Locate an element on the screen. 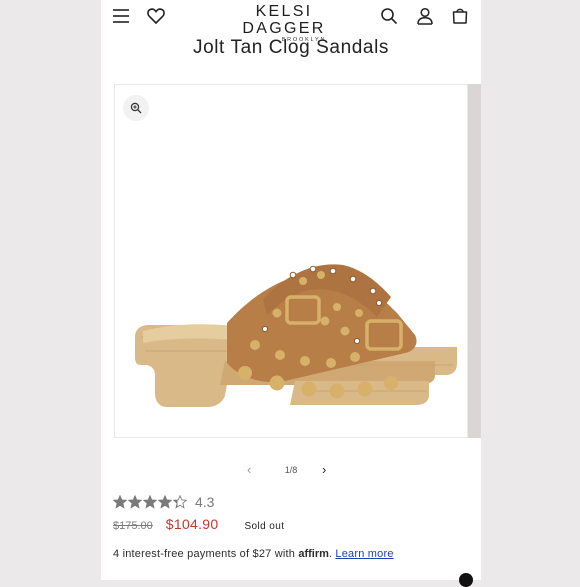 The height and width of the screenshot is (587, 580). learn-more-link: Learn more is located at coordinates (364, 554).